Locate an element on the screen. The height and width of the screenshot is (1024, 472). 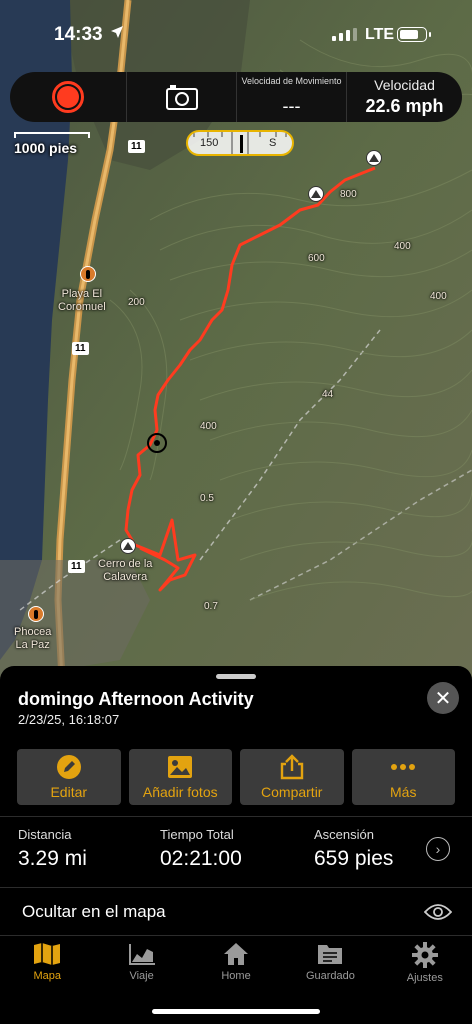
tab-label: Mapa is located at coordinates (47, 976).